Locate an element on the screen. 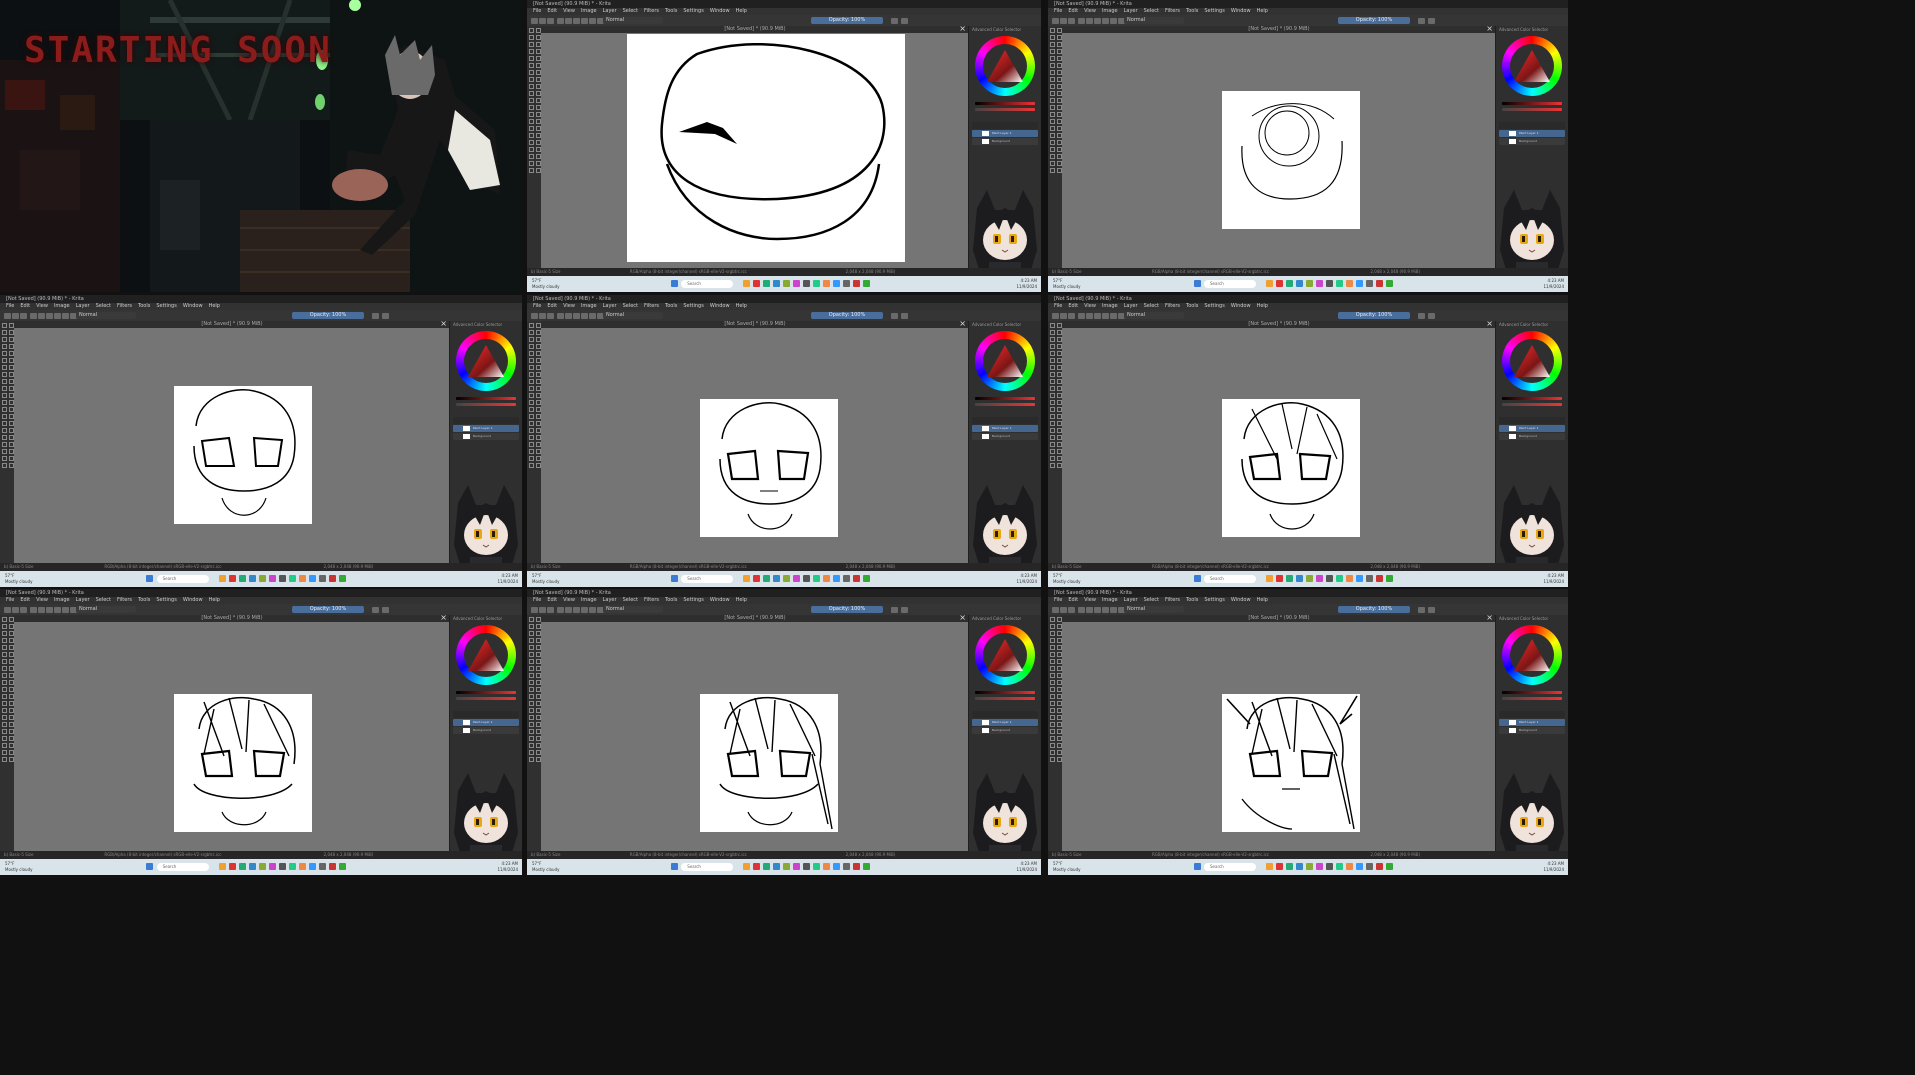 Image resolution: width=1915 pixels, height=1075 pixels. layer-row: Background is located at coordinates (1532, 141).